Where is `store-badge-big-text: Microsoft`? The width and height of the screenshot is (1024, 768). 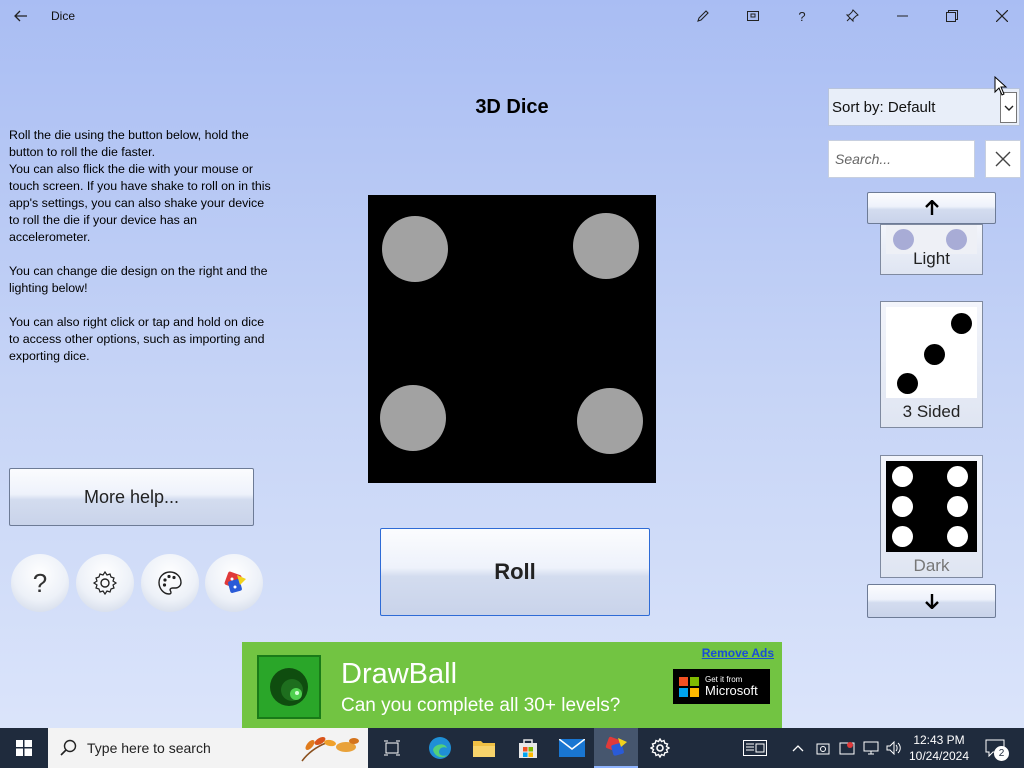
store-badge-big-text: Microsoft is located at coordinates (731, 690).